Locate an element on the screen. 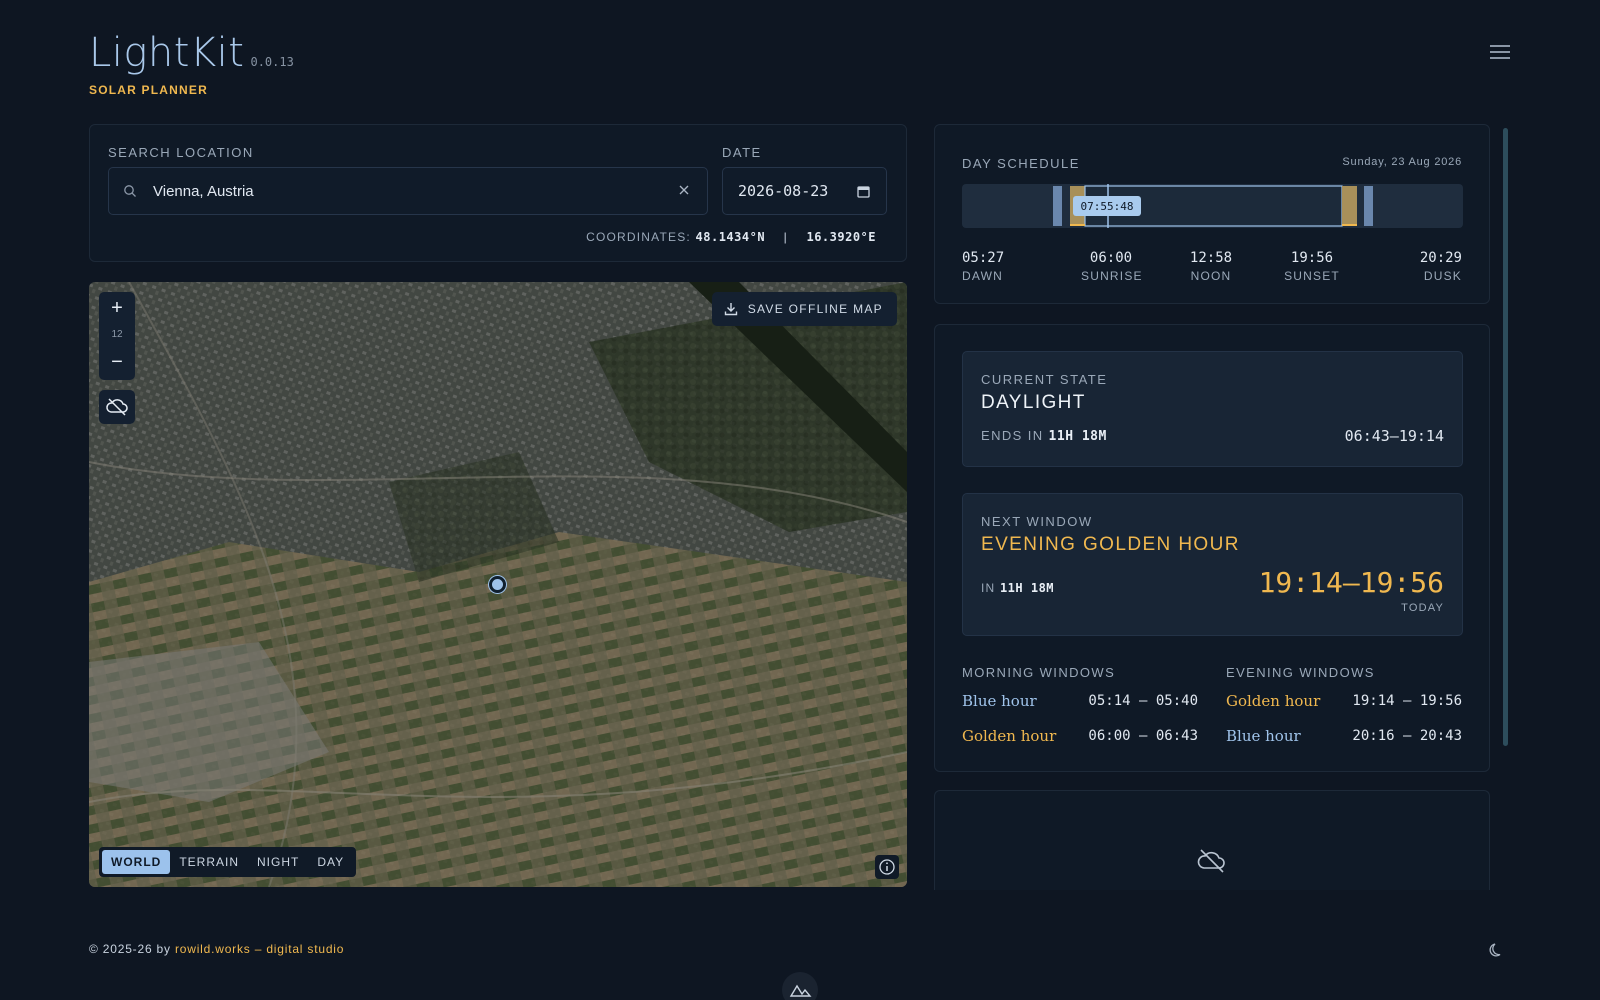 The image size is (1600, 1000). map-mode-world: WORLD is located at coordinates (136, 862).